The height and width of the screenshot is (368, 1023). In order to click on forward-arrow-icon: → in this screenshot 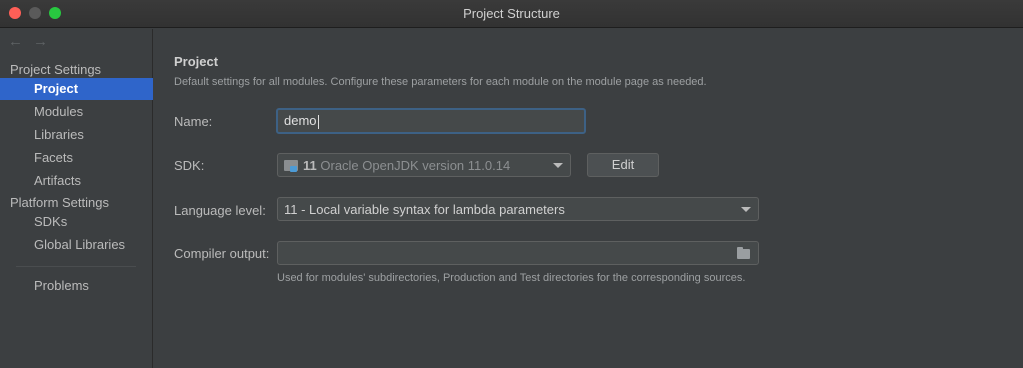, I will do `click(40, 41)`.